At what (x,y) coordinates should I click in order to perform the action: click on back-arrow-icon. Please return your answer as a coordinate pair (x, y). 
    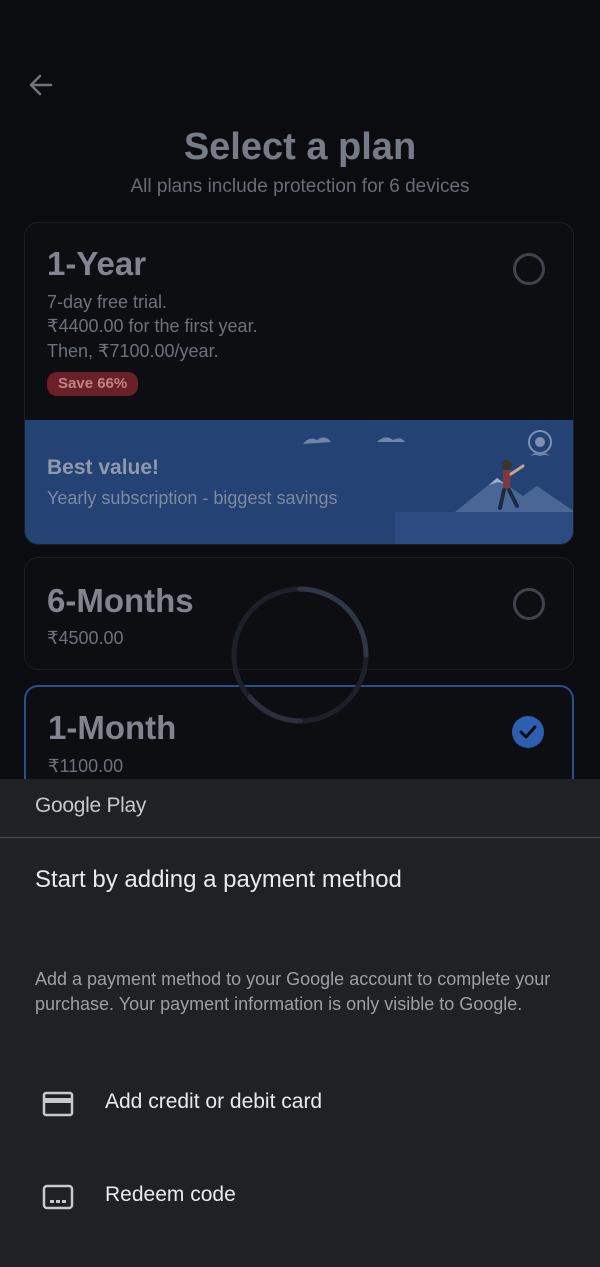
    Looking at the image, I should click on (41, 85).